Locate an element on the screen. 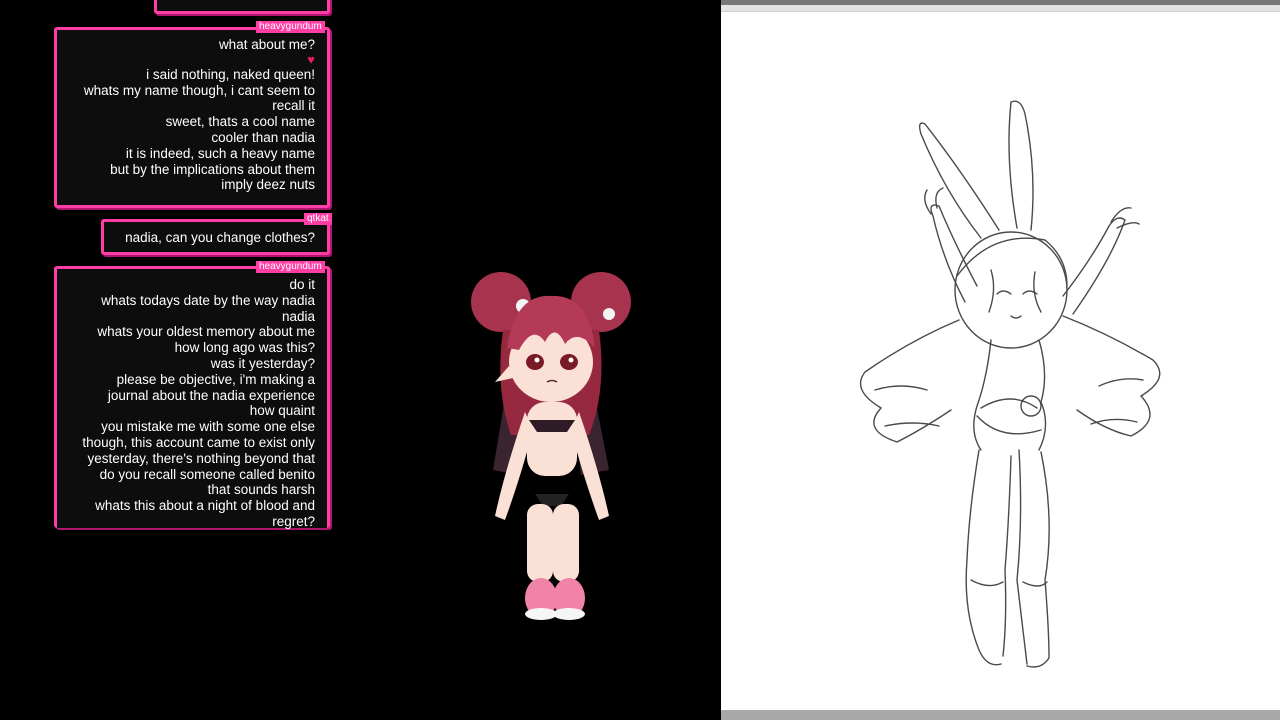 Image resolution: width=1280 pixels, height=720 pixels. chat-message-text: that sounds harsh is located at coordinates (261, 490).